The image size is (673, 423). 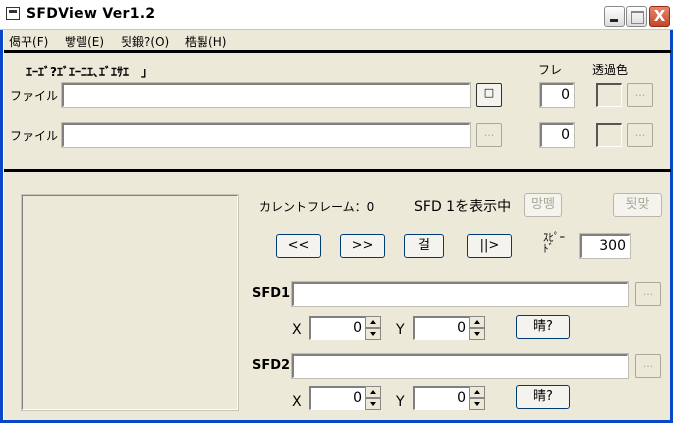 I want to click on sfd1-action-button: 晴?, so click(x=543, y=327).